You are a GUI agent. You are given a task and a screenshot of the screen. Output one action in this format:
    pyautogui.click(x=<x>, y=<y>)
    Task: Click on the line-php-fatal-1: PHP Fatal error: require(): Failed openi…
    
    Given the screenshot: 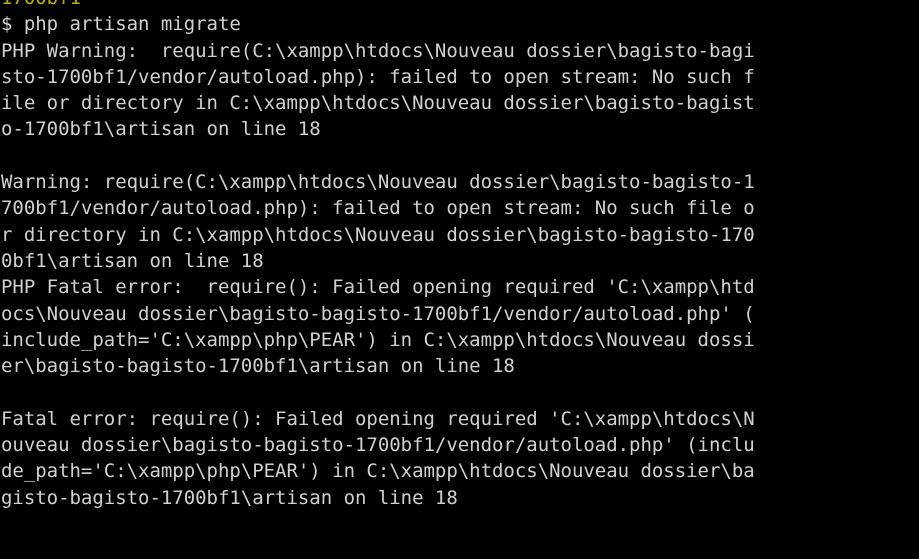 What is the action you would take?
    pyautogui.click(x=378, y=287)
    